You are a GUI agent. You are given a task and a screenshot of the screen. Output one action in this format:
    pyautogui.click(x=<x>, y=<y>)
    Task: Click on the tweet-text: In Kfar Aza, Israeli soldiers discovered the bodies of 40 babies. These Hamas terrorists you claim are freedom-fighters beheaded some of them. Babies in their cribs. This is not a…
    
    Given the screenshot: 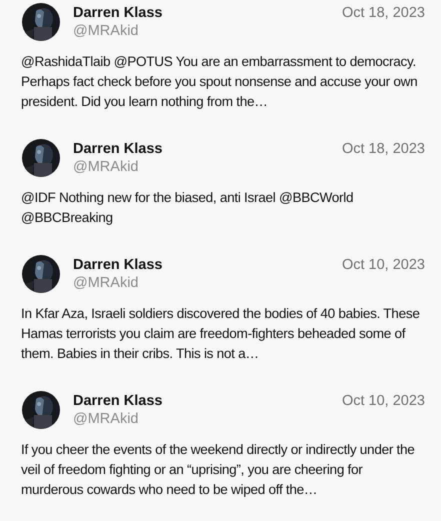 What is the action you would take?
    pyautogui.click(x=221, y=334)
    